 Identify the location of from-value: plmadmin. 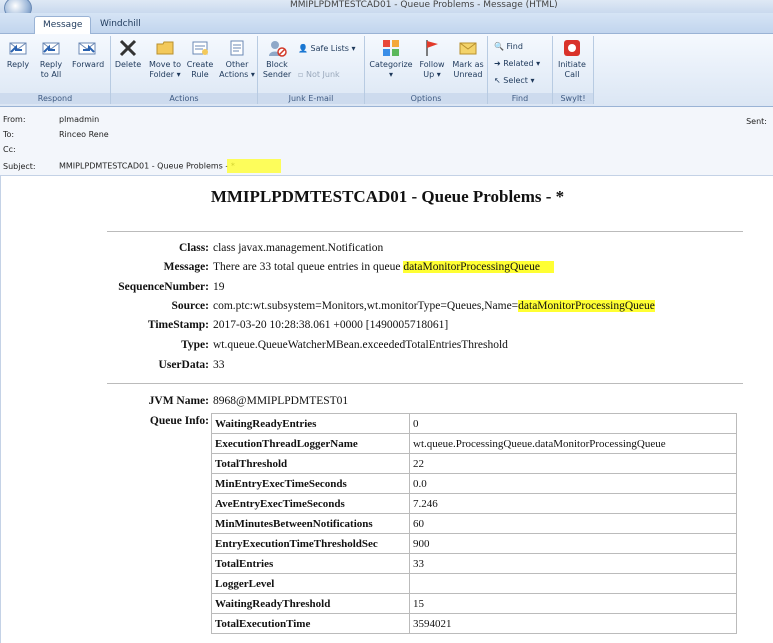
(79, 119).